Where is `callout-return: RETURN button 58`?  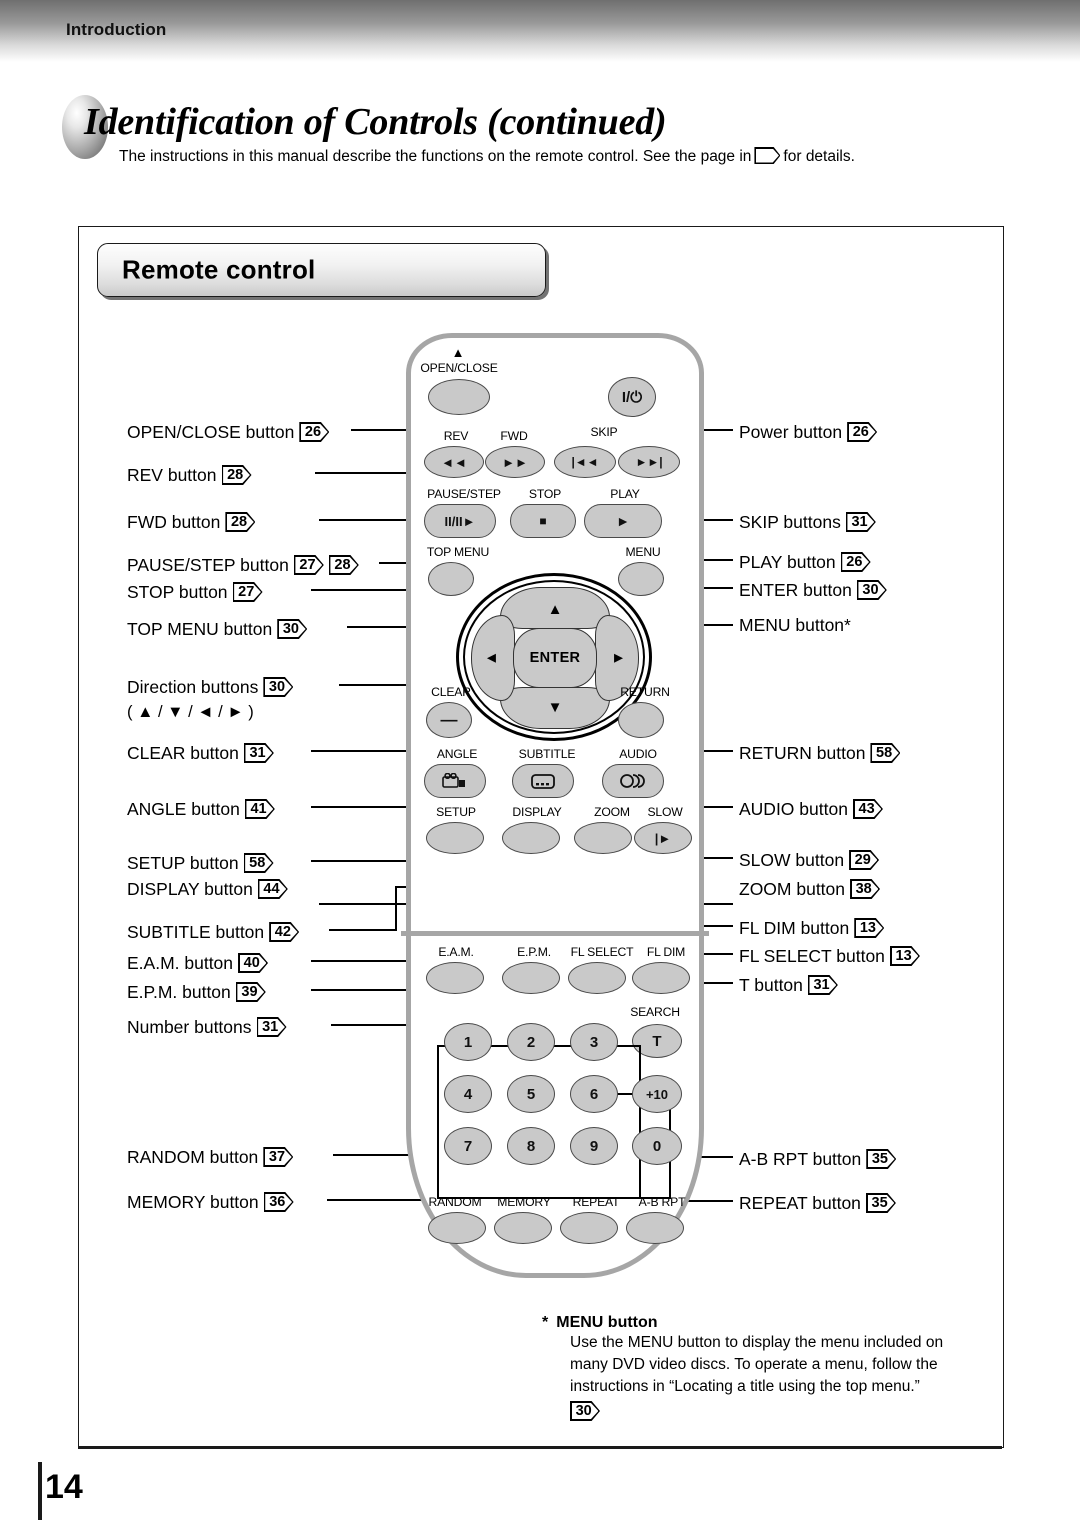
callout-return: RETURN button 58 is located at coordinates (819, 753).